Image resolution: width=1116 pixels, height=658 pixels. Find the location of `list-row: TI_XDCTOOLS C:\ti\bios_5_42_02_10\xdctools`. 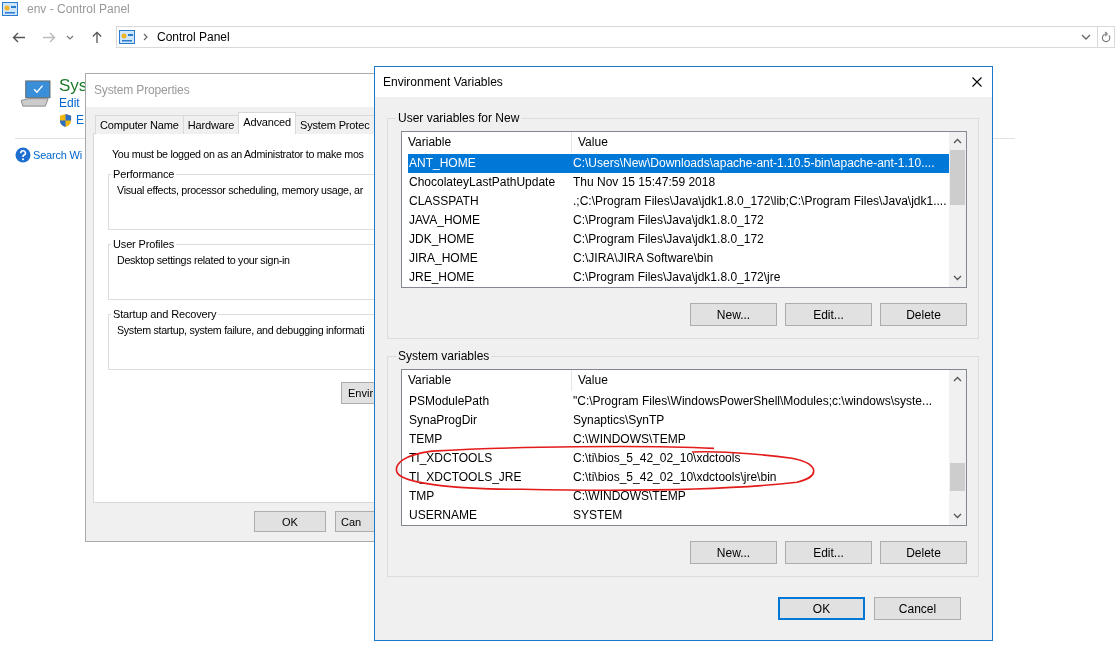

list-row: TI_XDCTOOLS C:\ti\bios_5_42_02_10\xdctools is located at coordinates (678, 458).